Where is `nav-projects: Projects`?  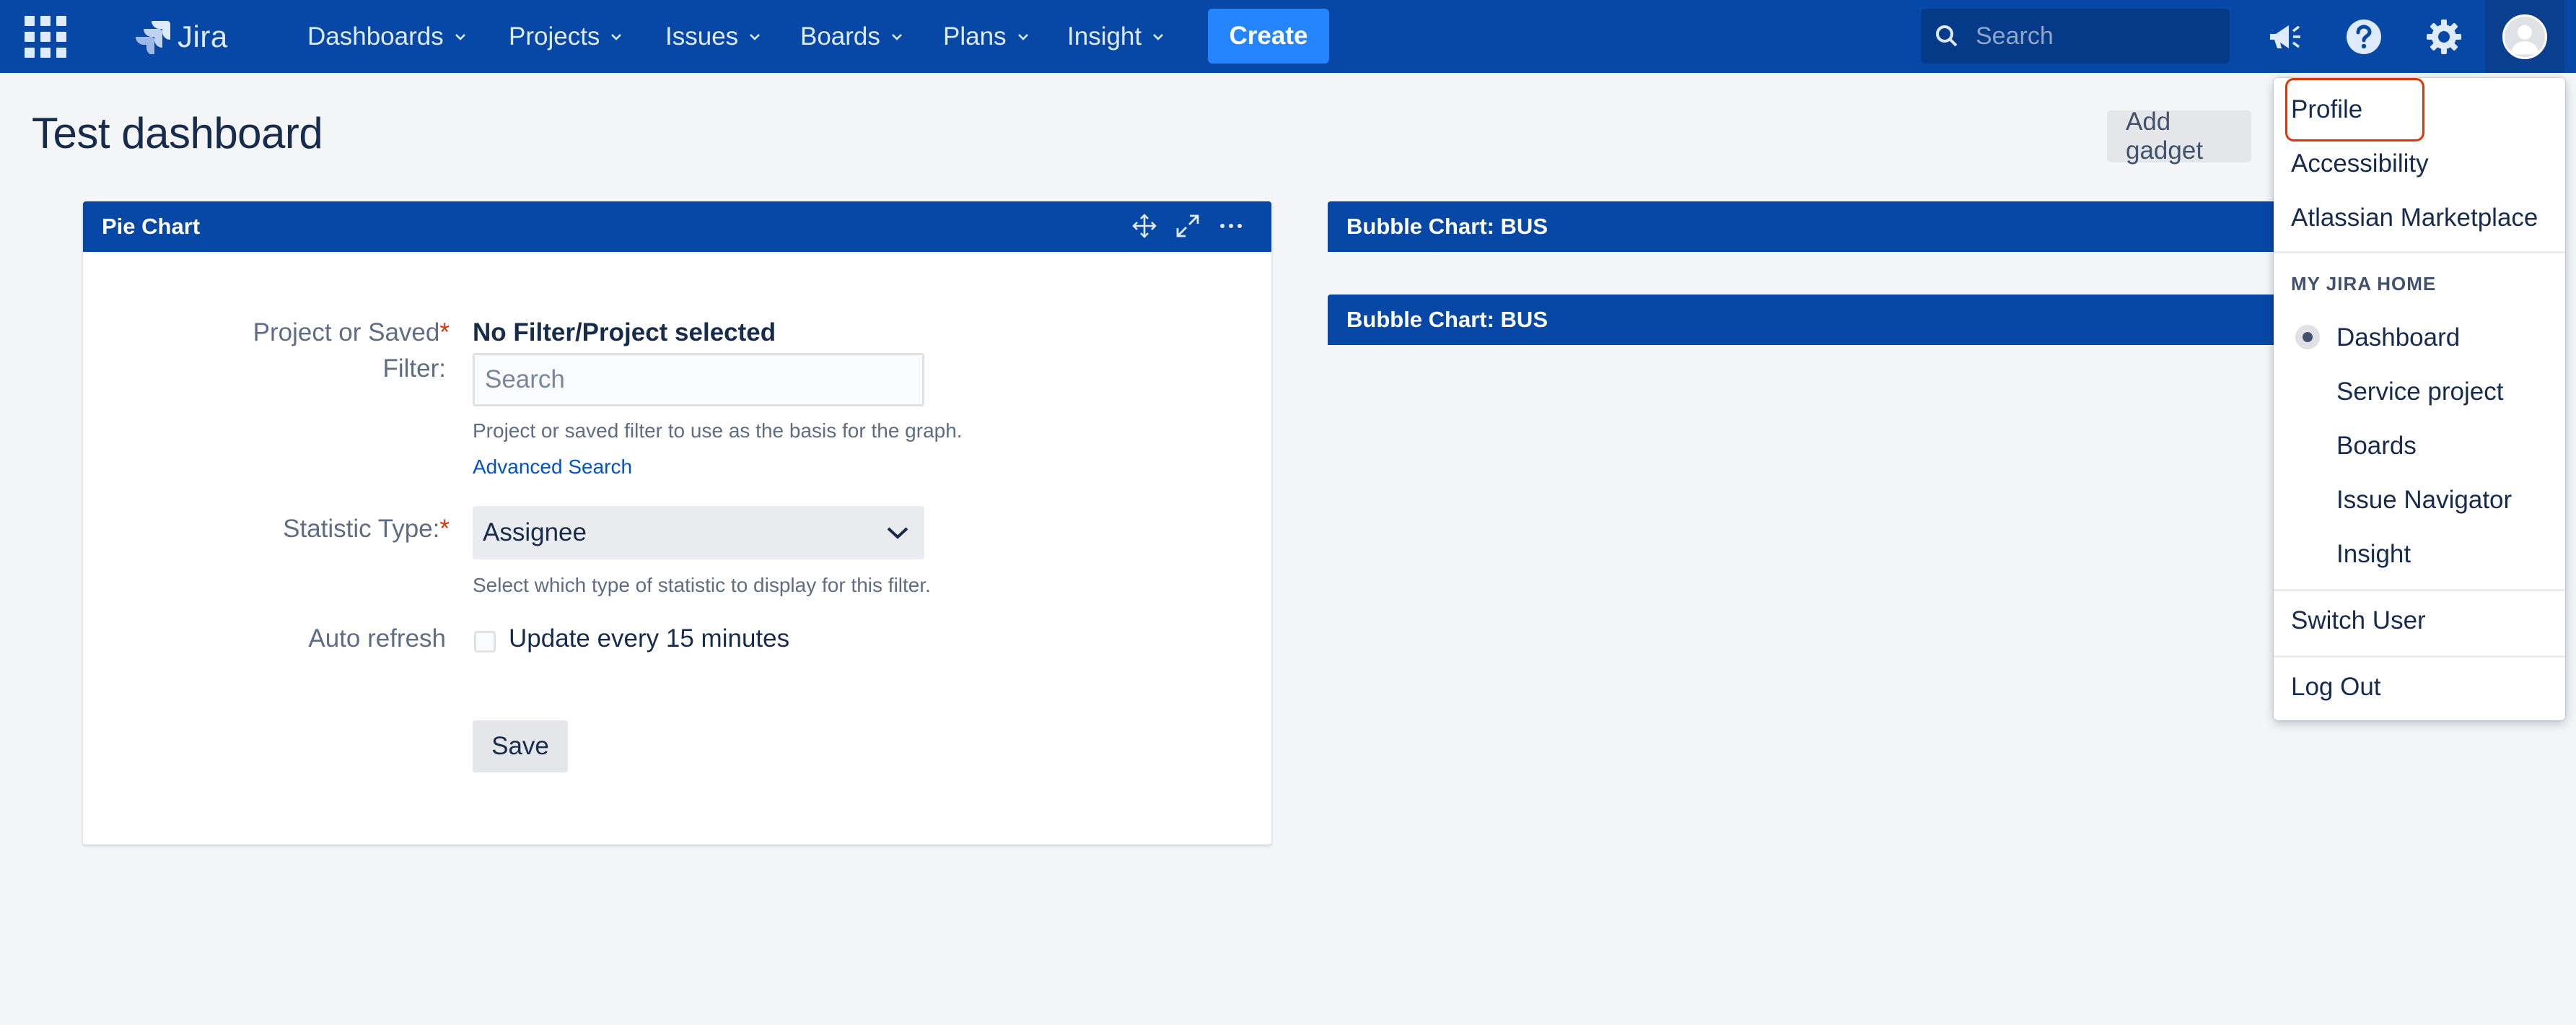 nav-projects: Projects is located at coordinates (566, 36).